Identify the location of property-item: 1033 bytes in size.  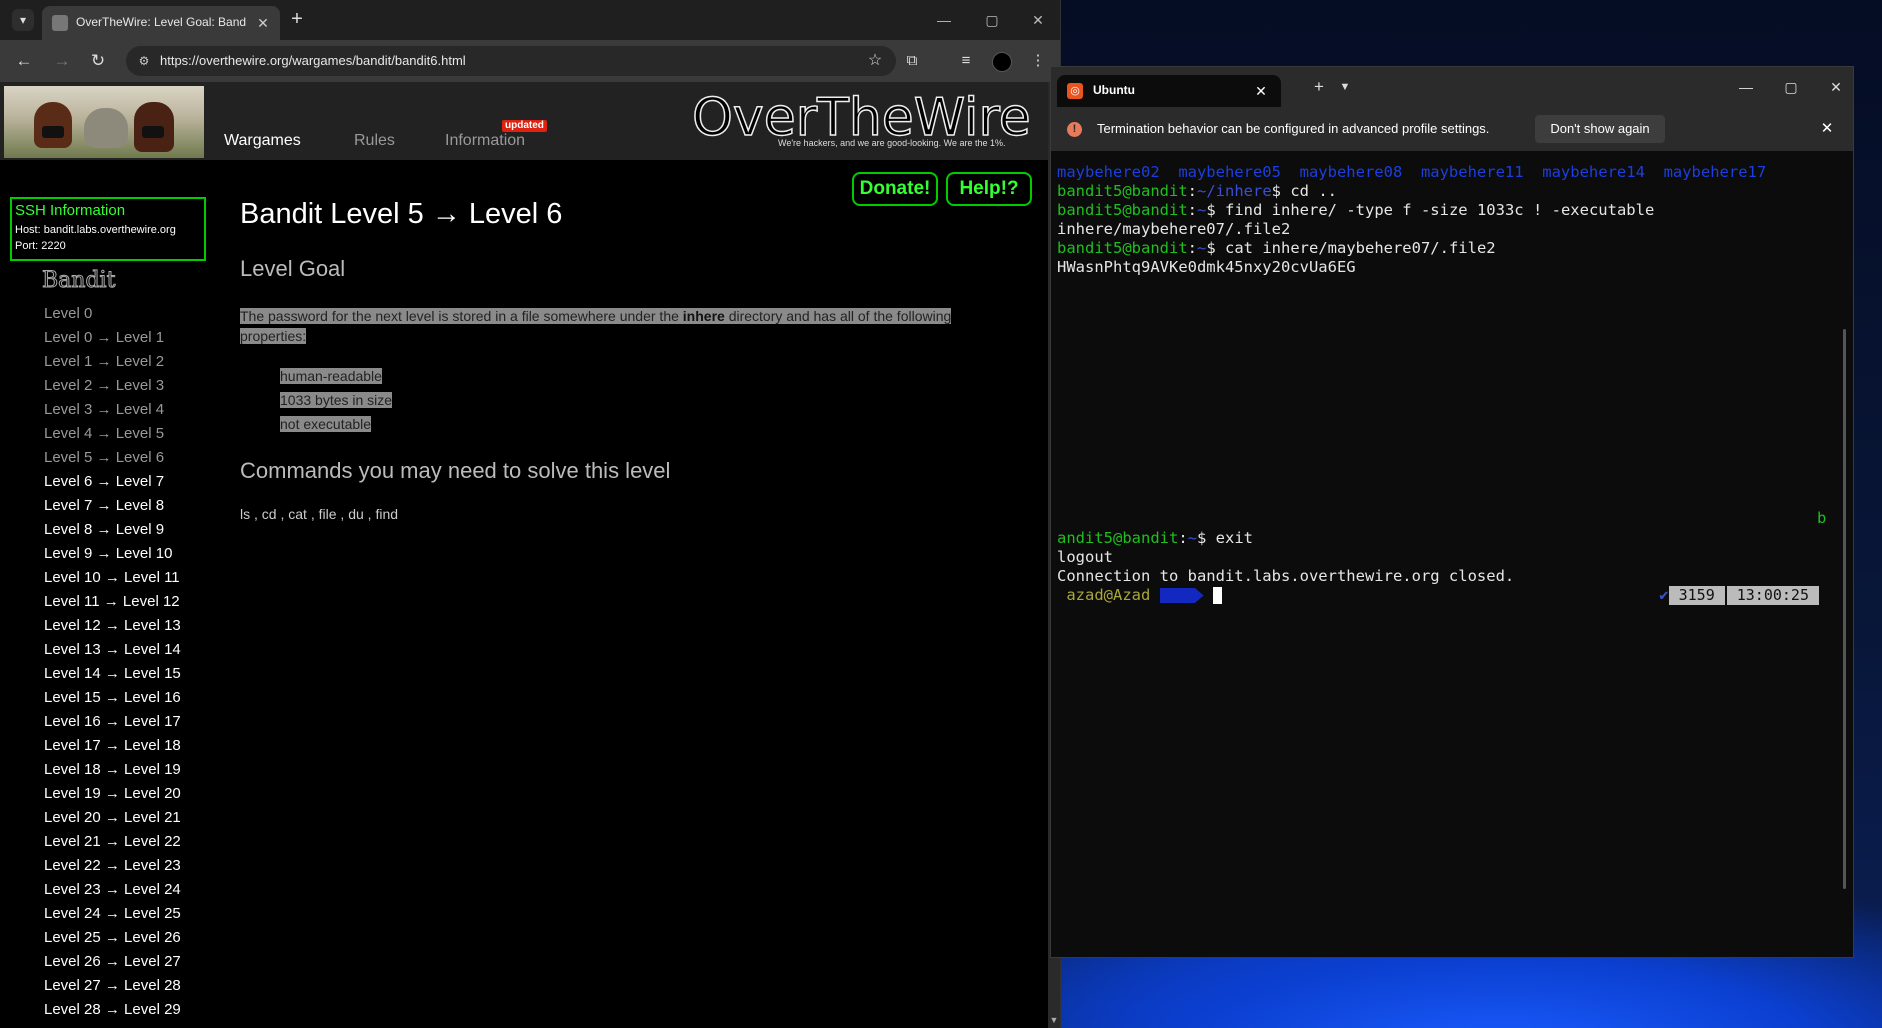
(336, 400).